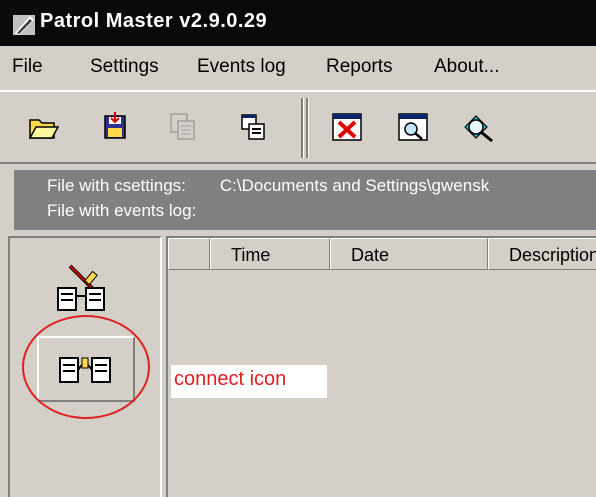 The image size is (596, 497). What do you see at coordinates (347, 127) in the screenshot?
I see `delete-window-icon` at bounding box center [347, 127].